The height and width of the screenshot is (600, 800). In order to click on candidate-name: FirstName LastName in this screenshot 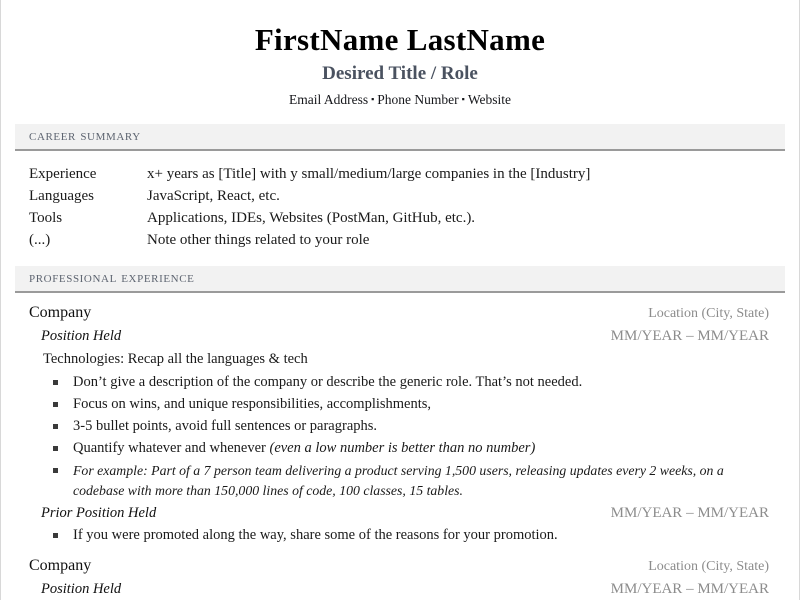, I will do `click(400, 39)`.